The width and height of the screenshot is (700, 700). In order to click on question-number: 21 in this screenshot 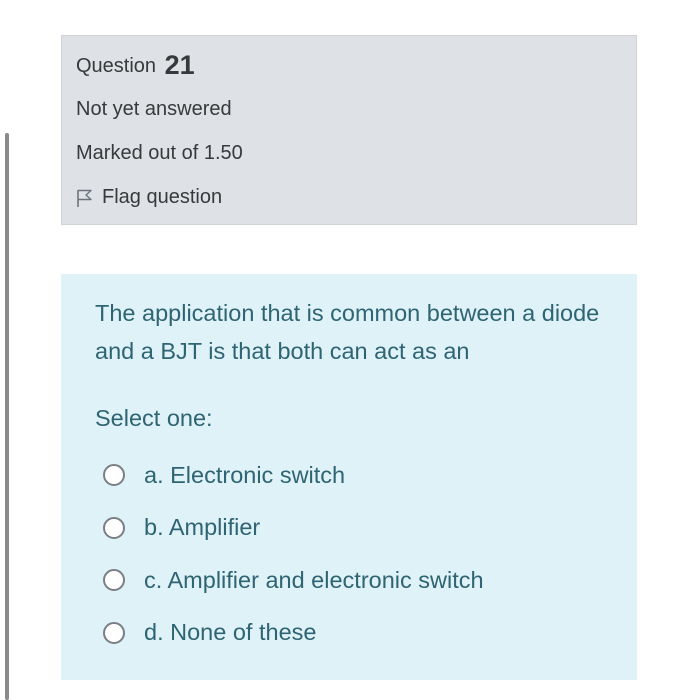, I will do `click(179, 65)`.